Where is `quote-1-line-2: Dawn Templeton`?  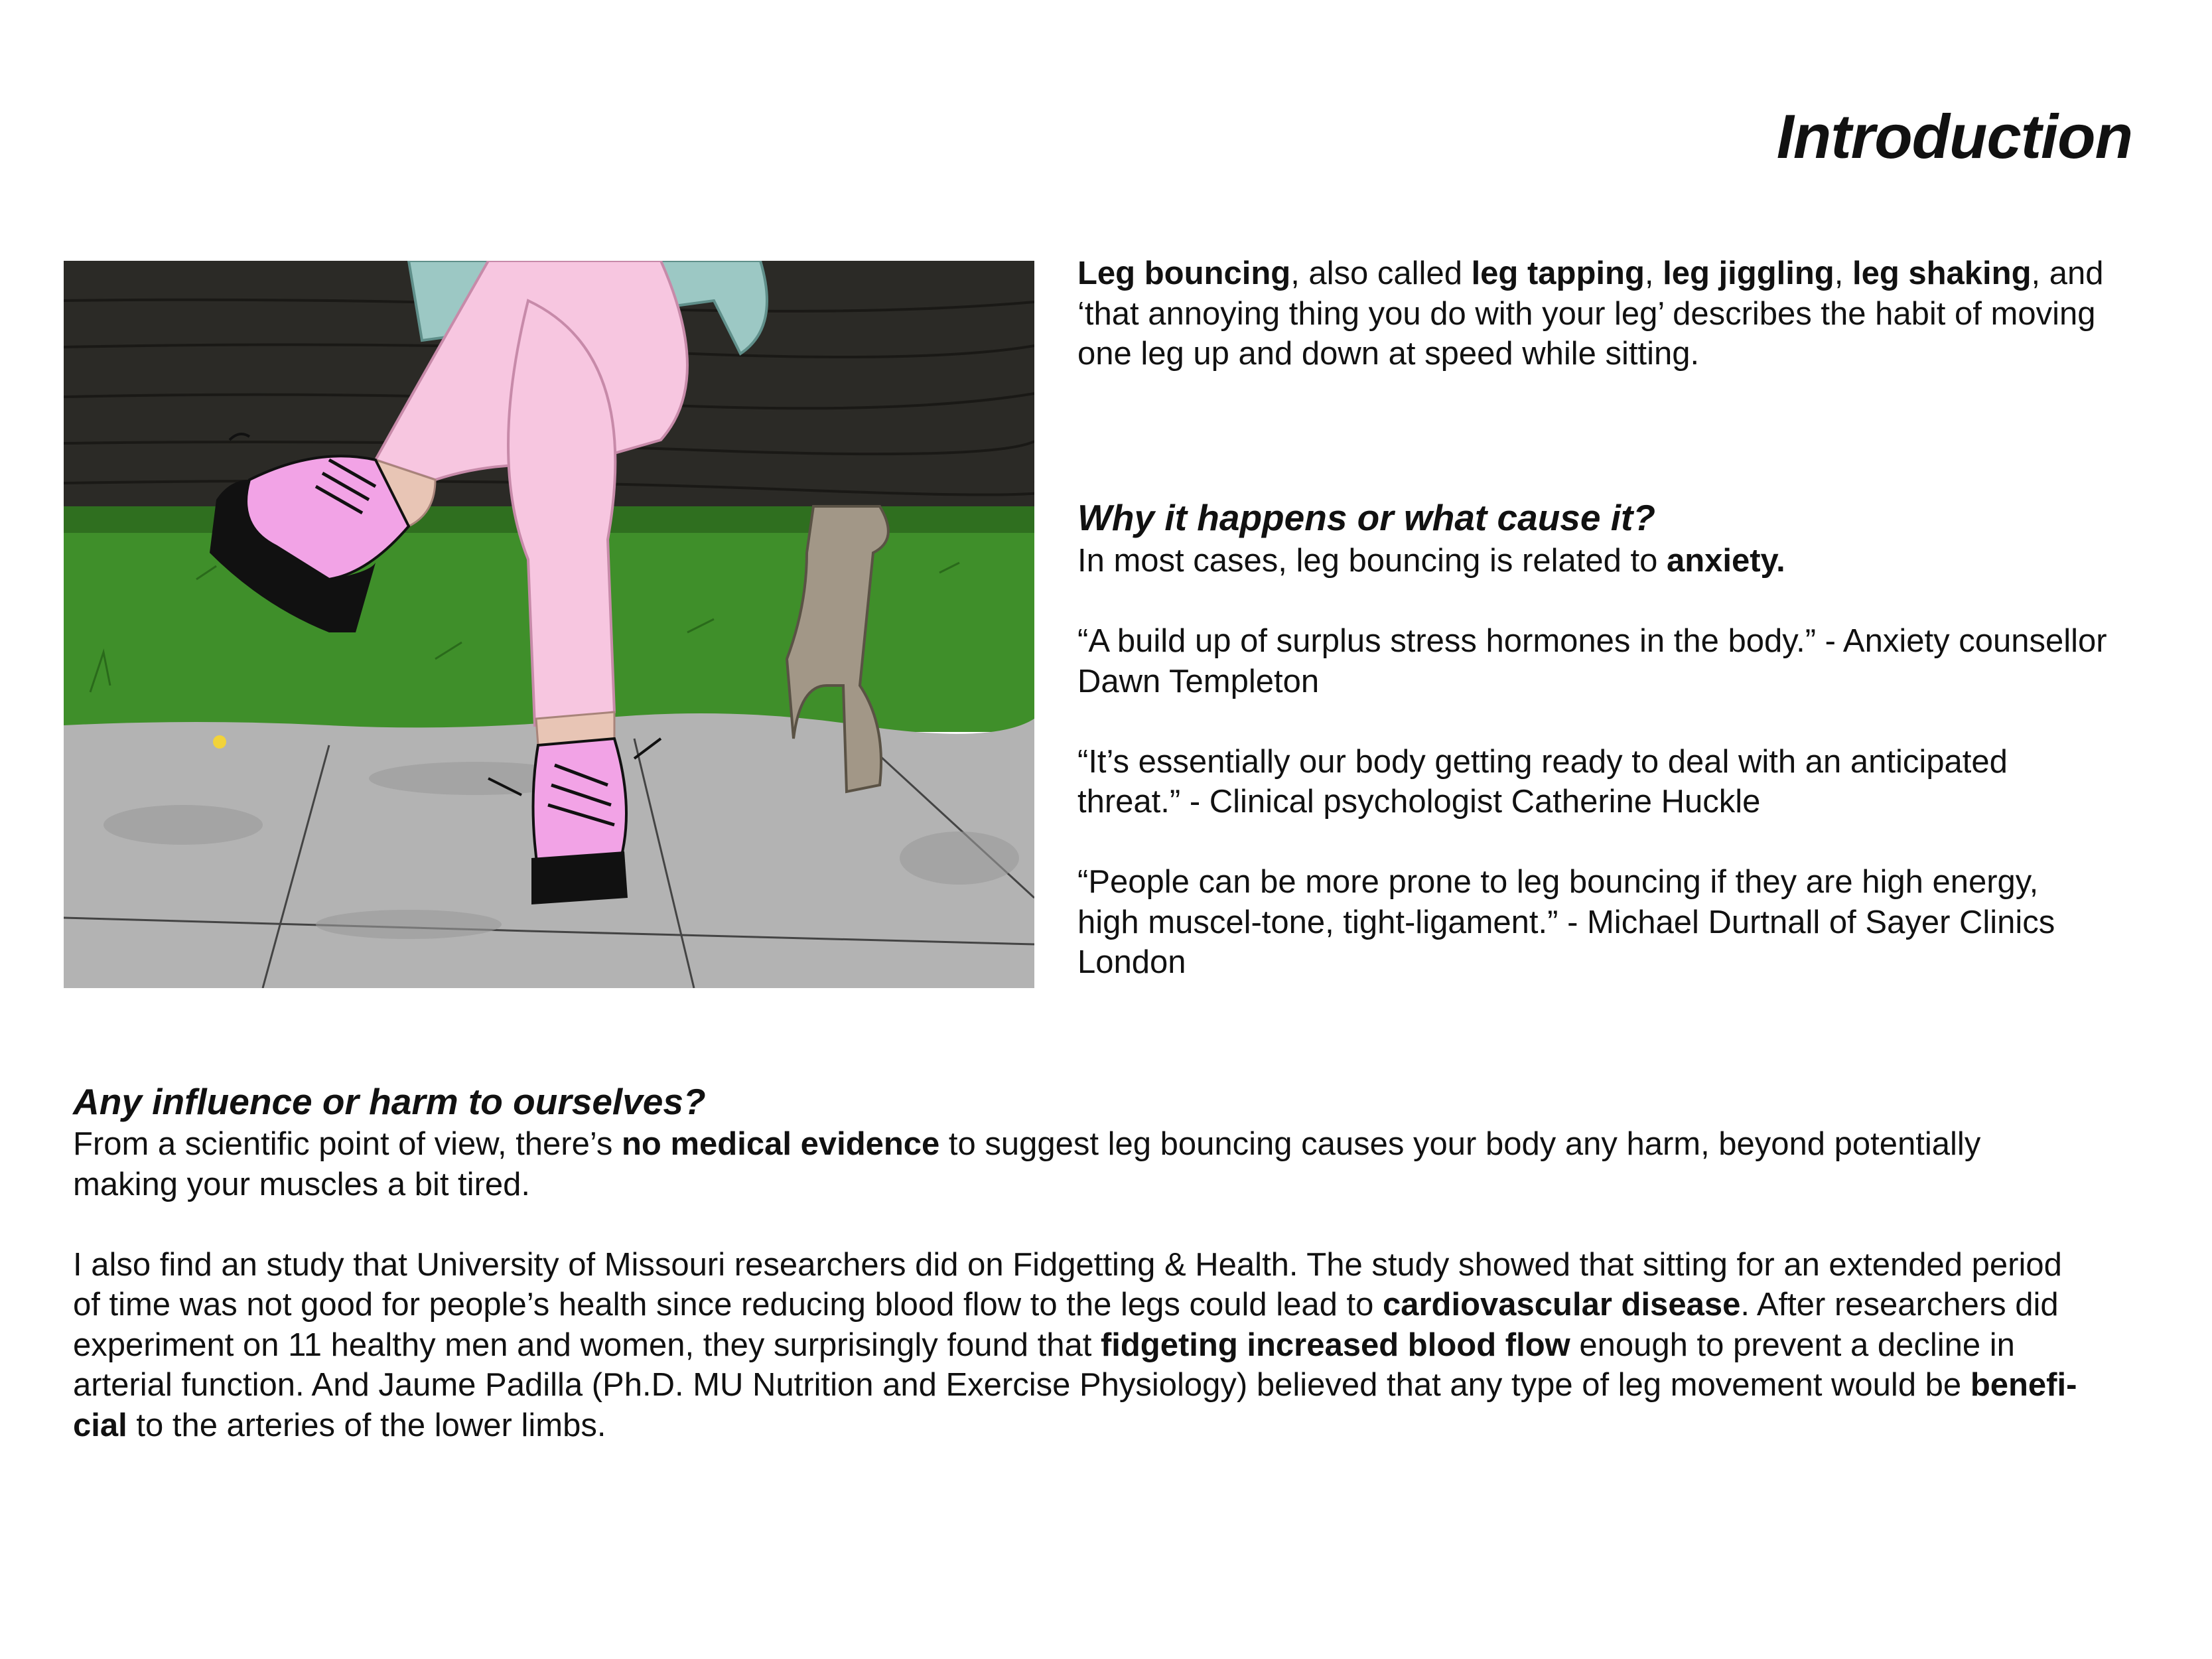 quote-1-line-2: Dawn Templeton is located at coordinates (1198, 681).